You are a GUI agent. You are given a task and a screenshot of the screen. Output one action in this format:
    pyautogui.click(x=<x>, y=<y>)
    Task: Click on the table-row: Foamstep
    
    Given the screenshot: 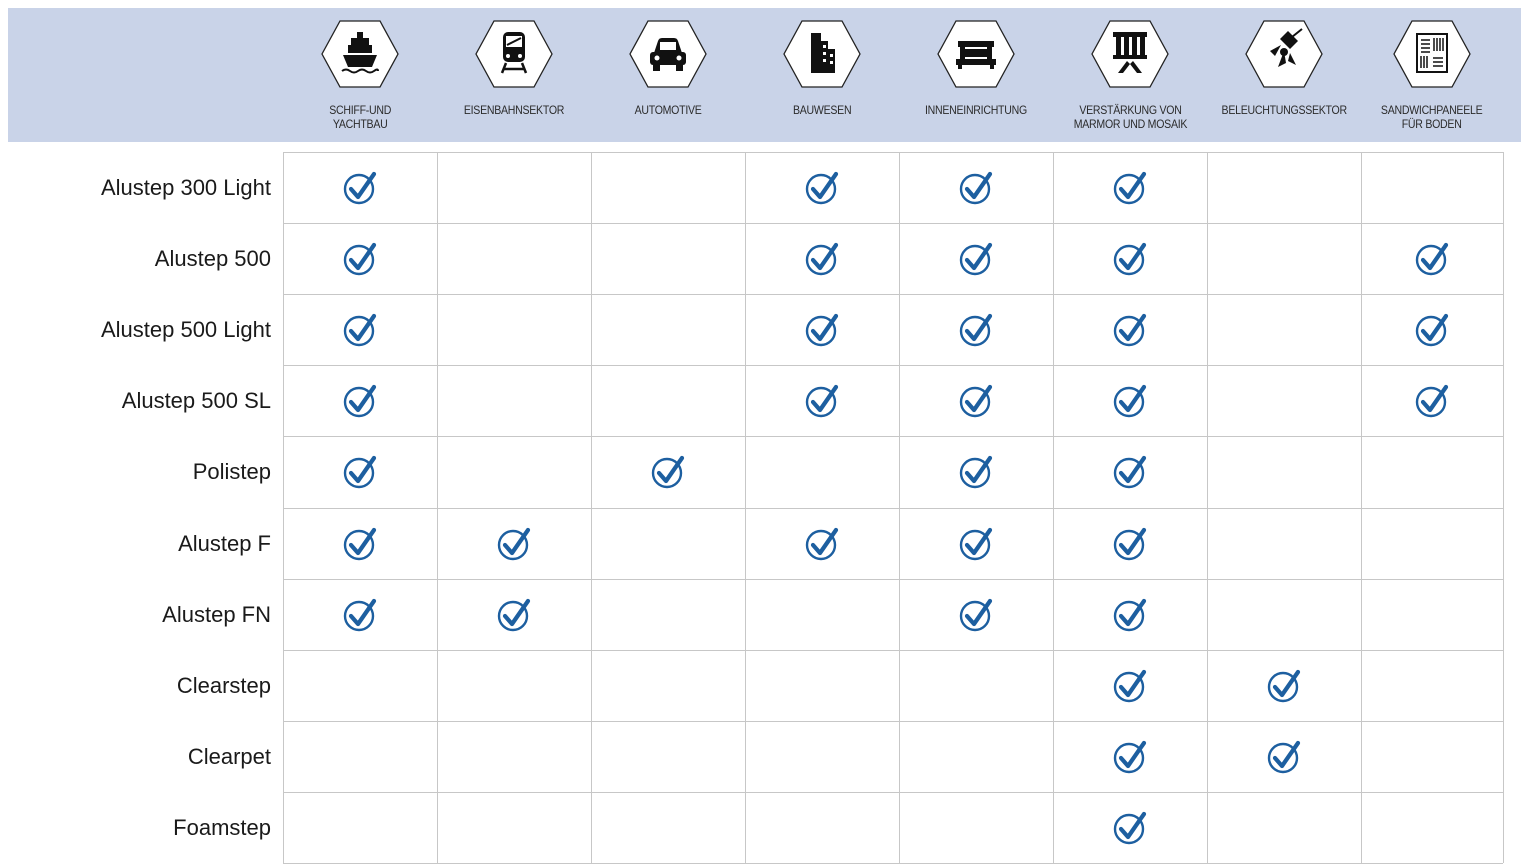 What is the action you would take?
    pyautogui.click(x=760, y=828)
    